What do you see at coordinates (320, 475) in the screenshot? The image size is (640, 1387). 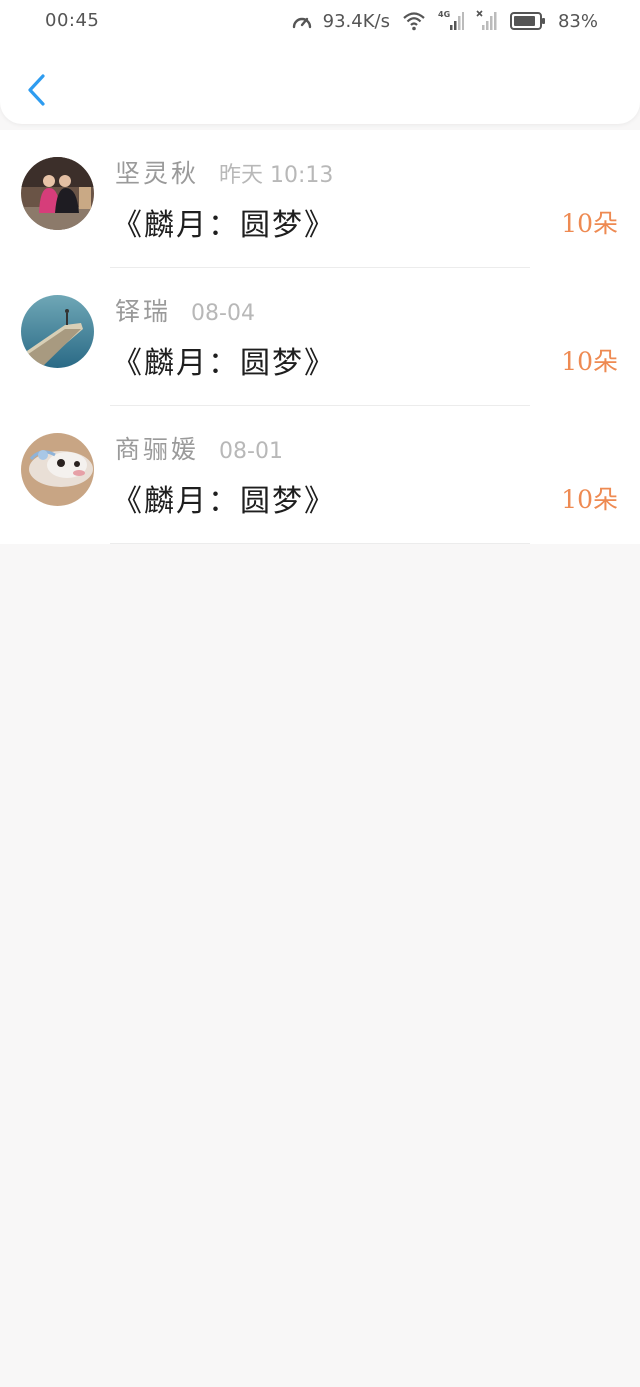 I see `list-item: 商骊媛 08-01 《麟月：圆梦》 10朵` at bounding box center [320, 475].